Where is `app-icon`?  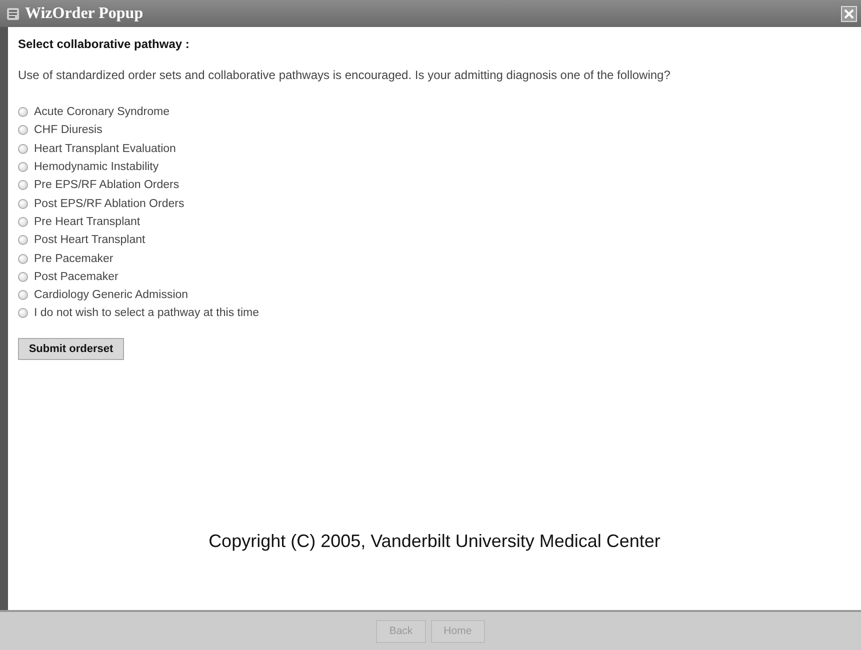 app-icon is located at coordinates (13, 13).